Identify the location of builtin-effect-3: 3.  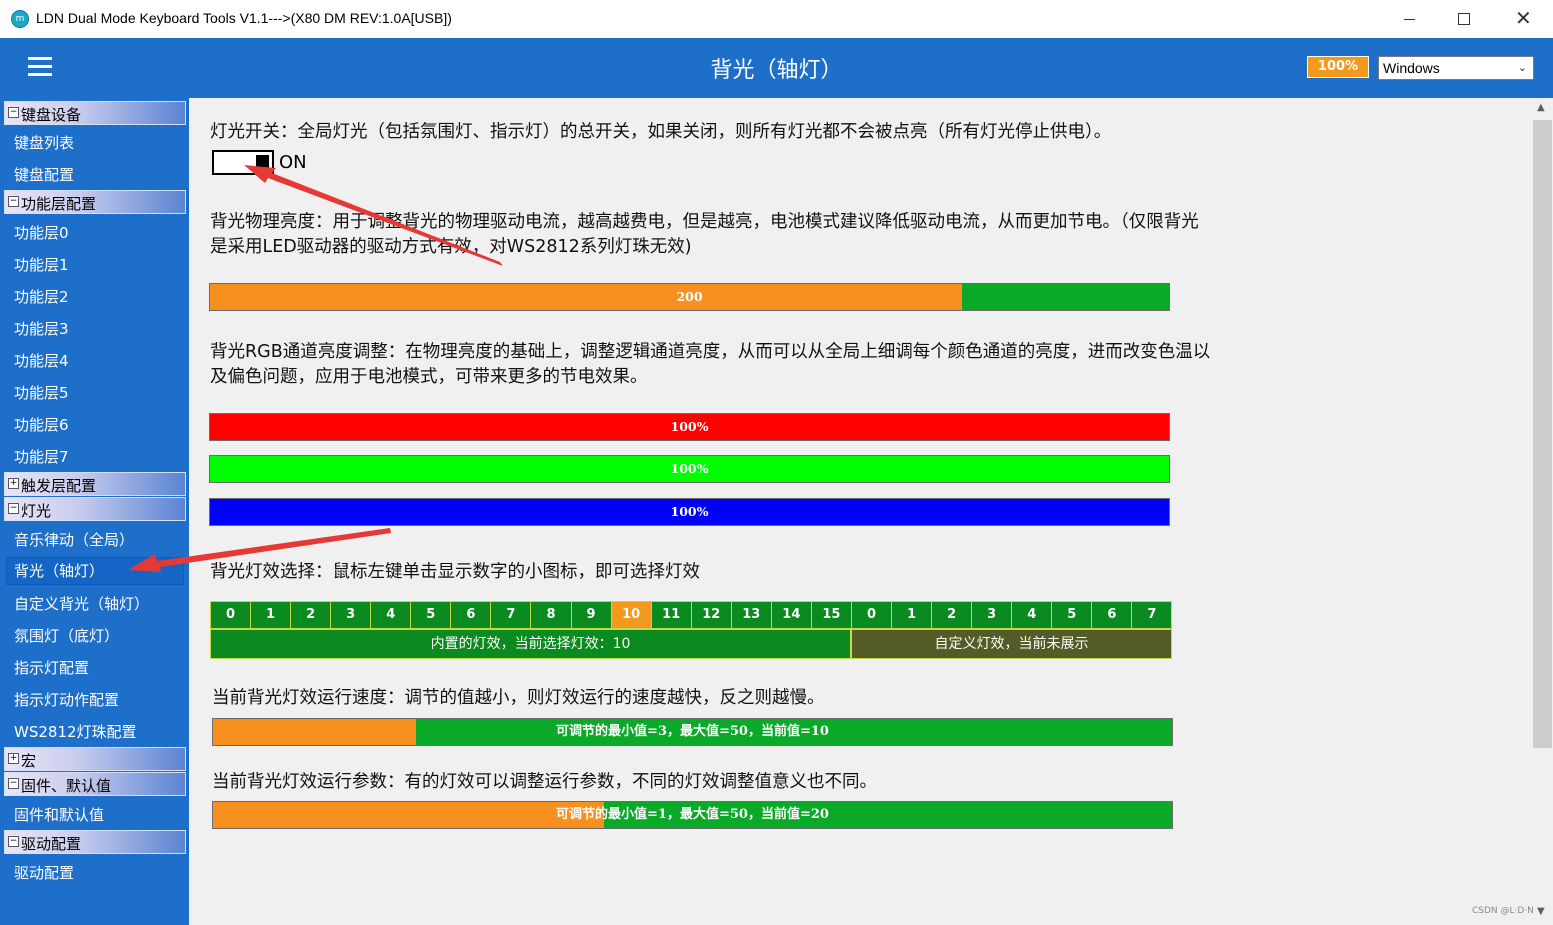
(351, 615).